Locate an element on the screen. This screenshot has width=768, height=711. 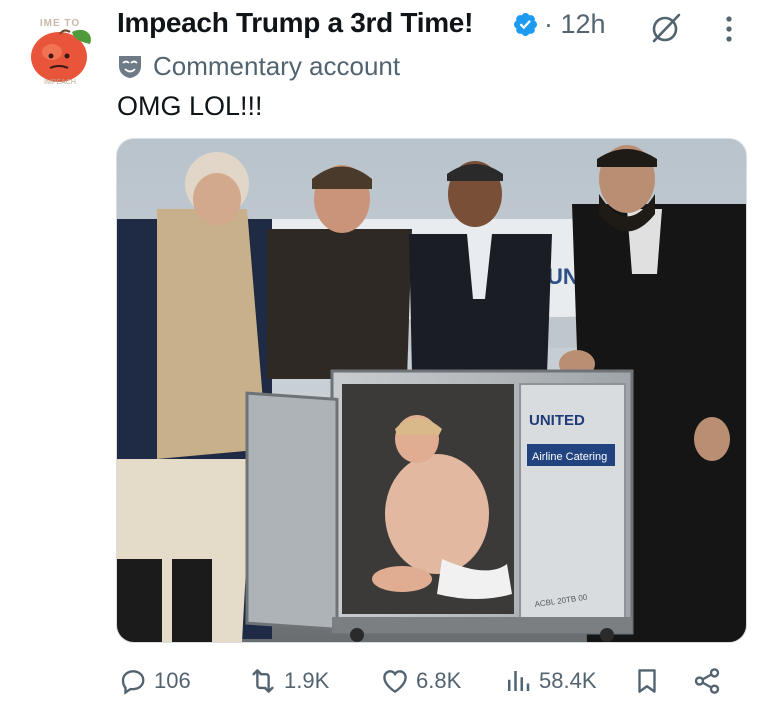
avatar-text-bottom: IMPEACH is located at coordinates (60, 82).